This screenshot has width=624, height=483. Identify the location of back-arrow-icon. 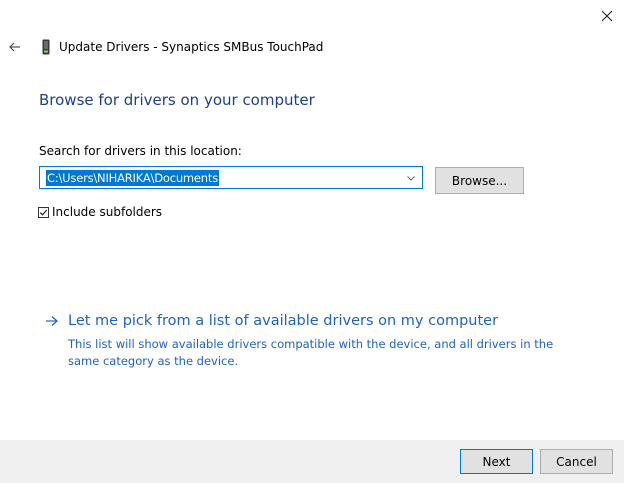
(14, 47).